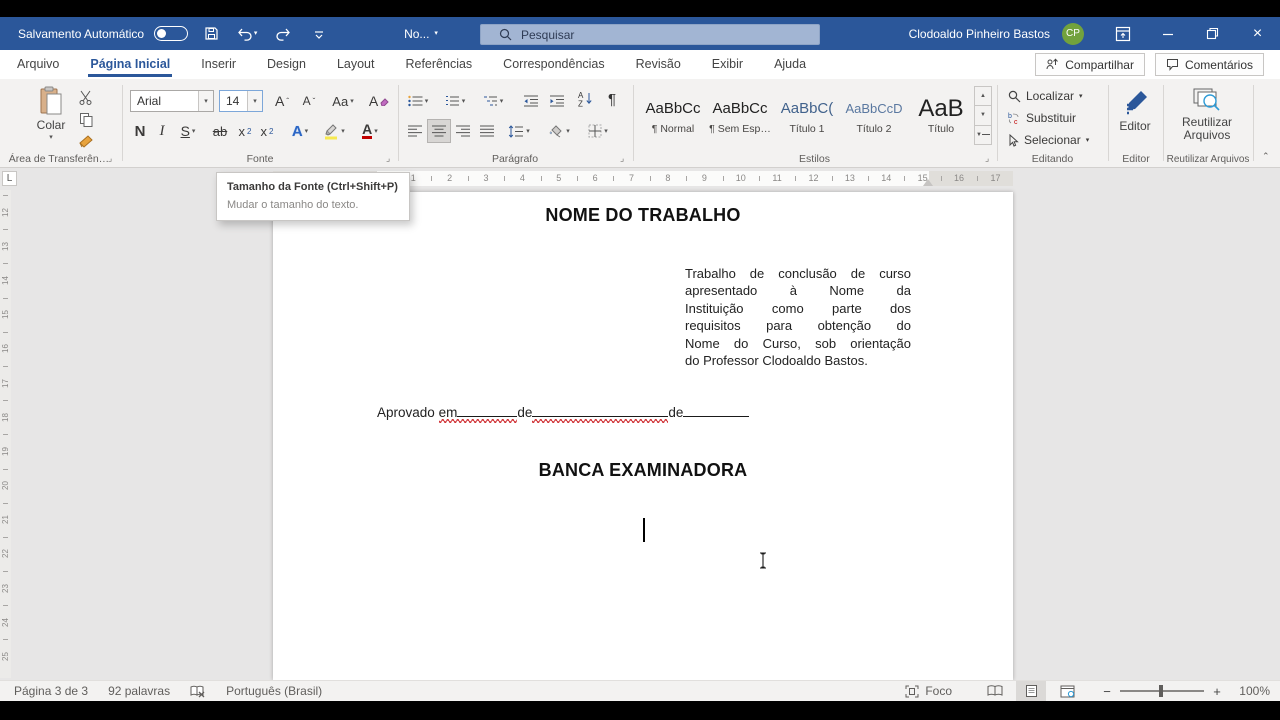  What do you see at coordinates (274, 691) in the screenshot?
I see `language-status: Português (Brasil)` at bounding box center [274, 691].